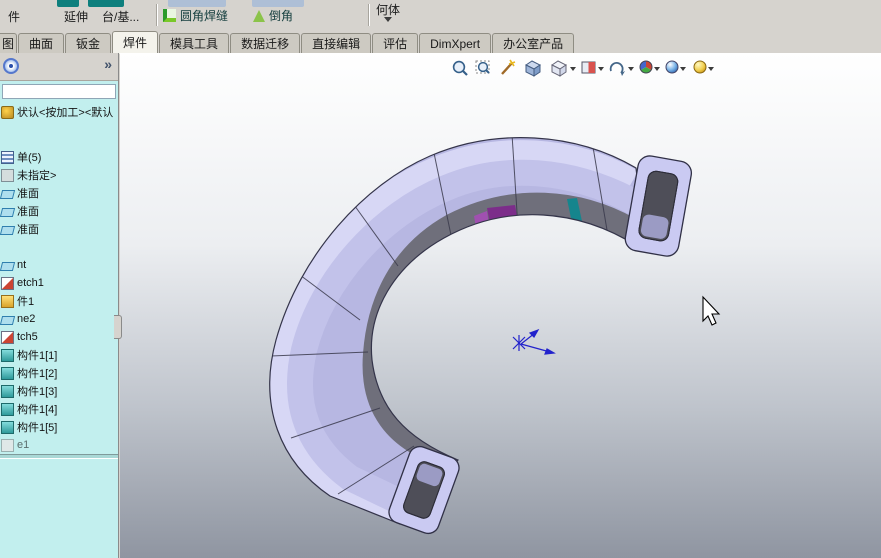 The image size is (881, 558). Describe the element at coordinates (118, 327) in the screenshot. I see `panel-splitter` at that location.